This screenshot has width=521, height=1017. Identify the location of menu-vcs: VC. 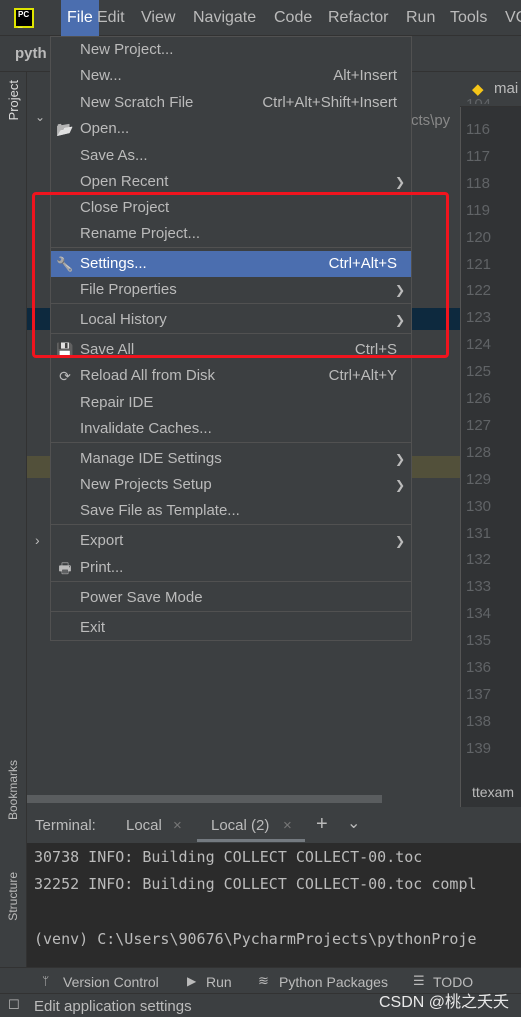
(510, 18).